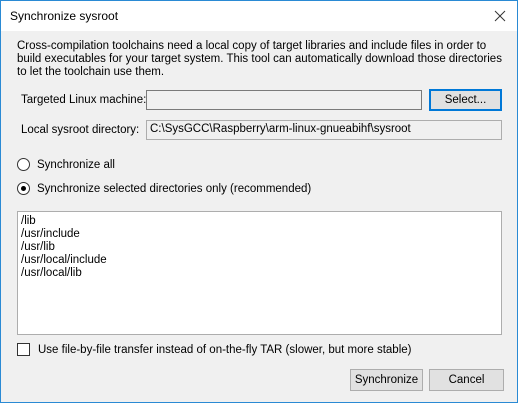 The height and width of the screenshot is (403, 518). Describe the element at coordinates (386, 380) in the screenshot. I see `synchronize-button: Synchronize` at that location.